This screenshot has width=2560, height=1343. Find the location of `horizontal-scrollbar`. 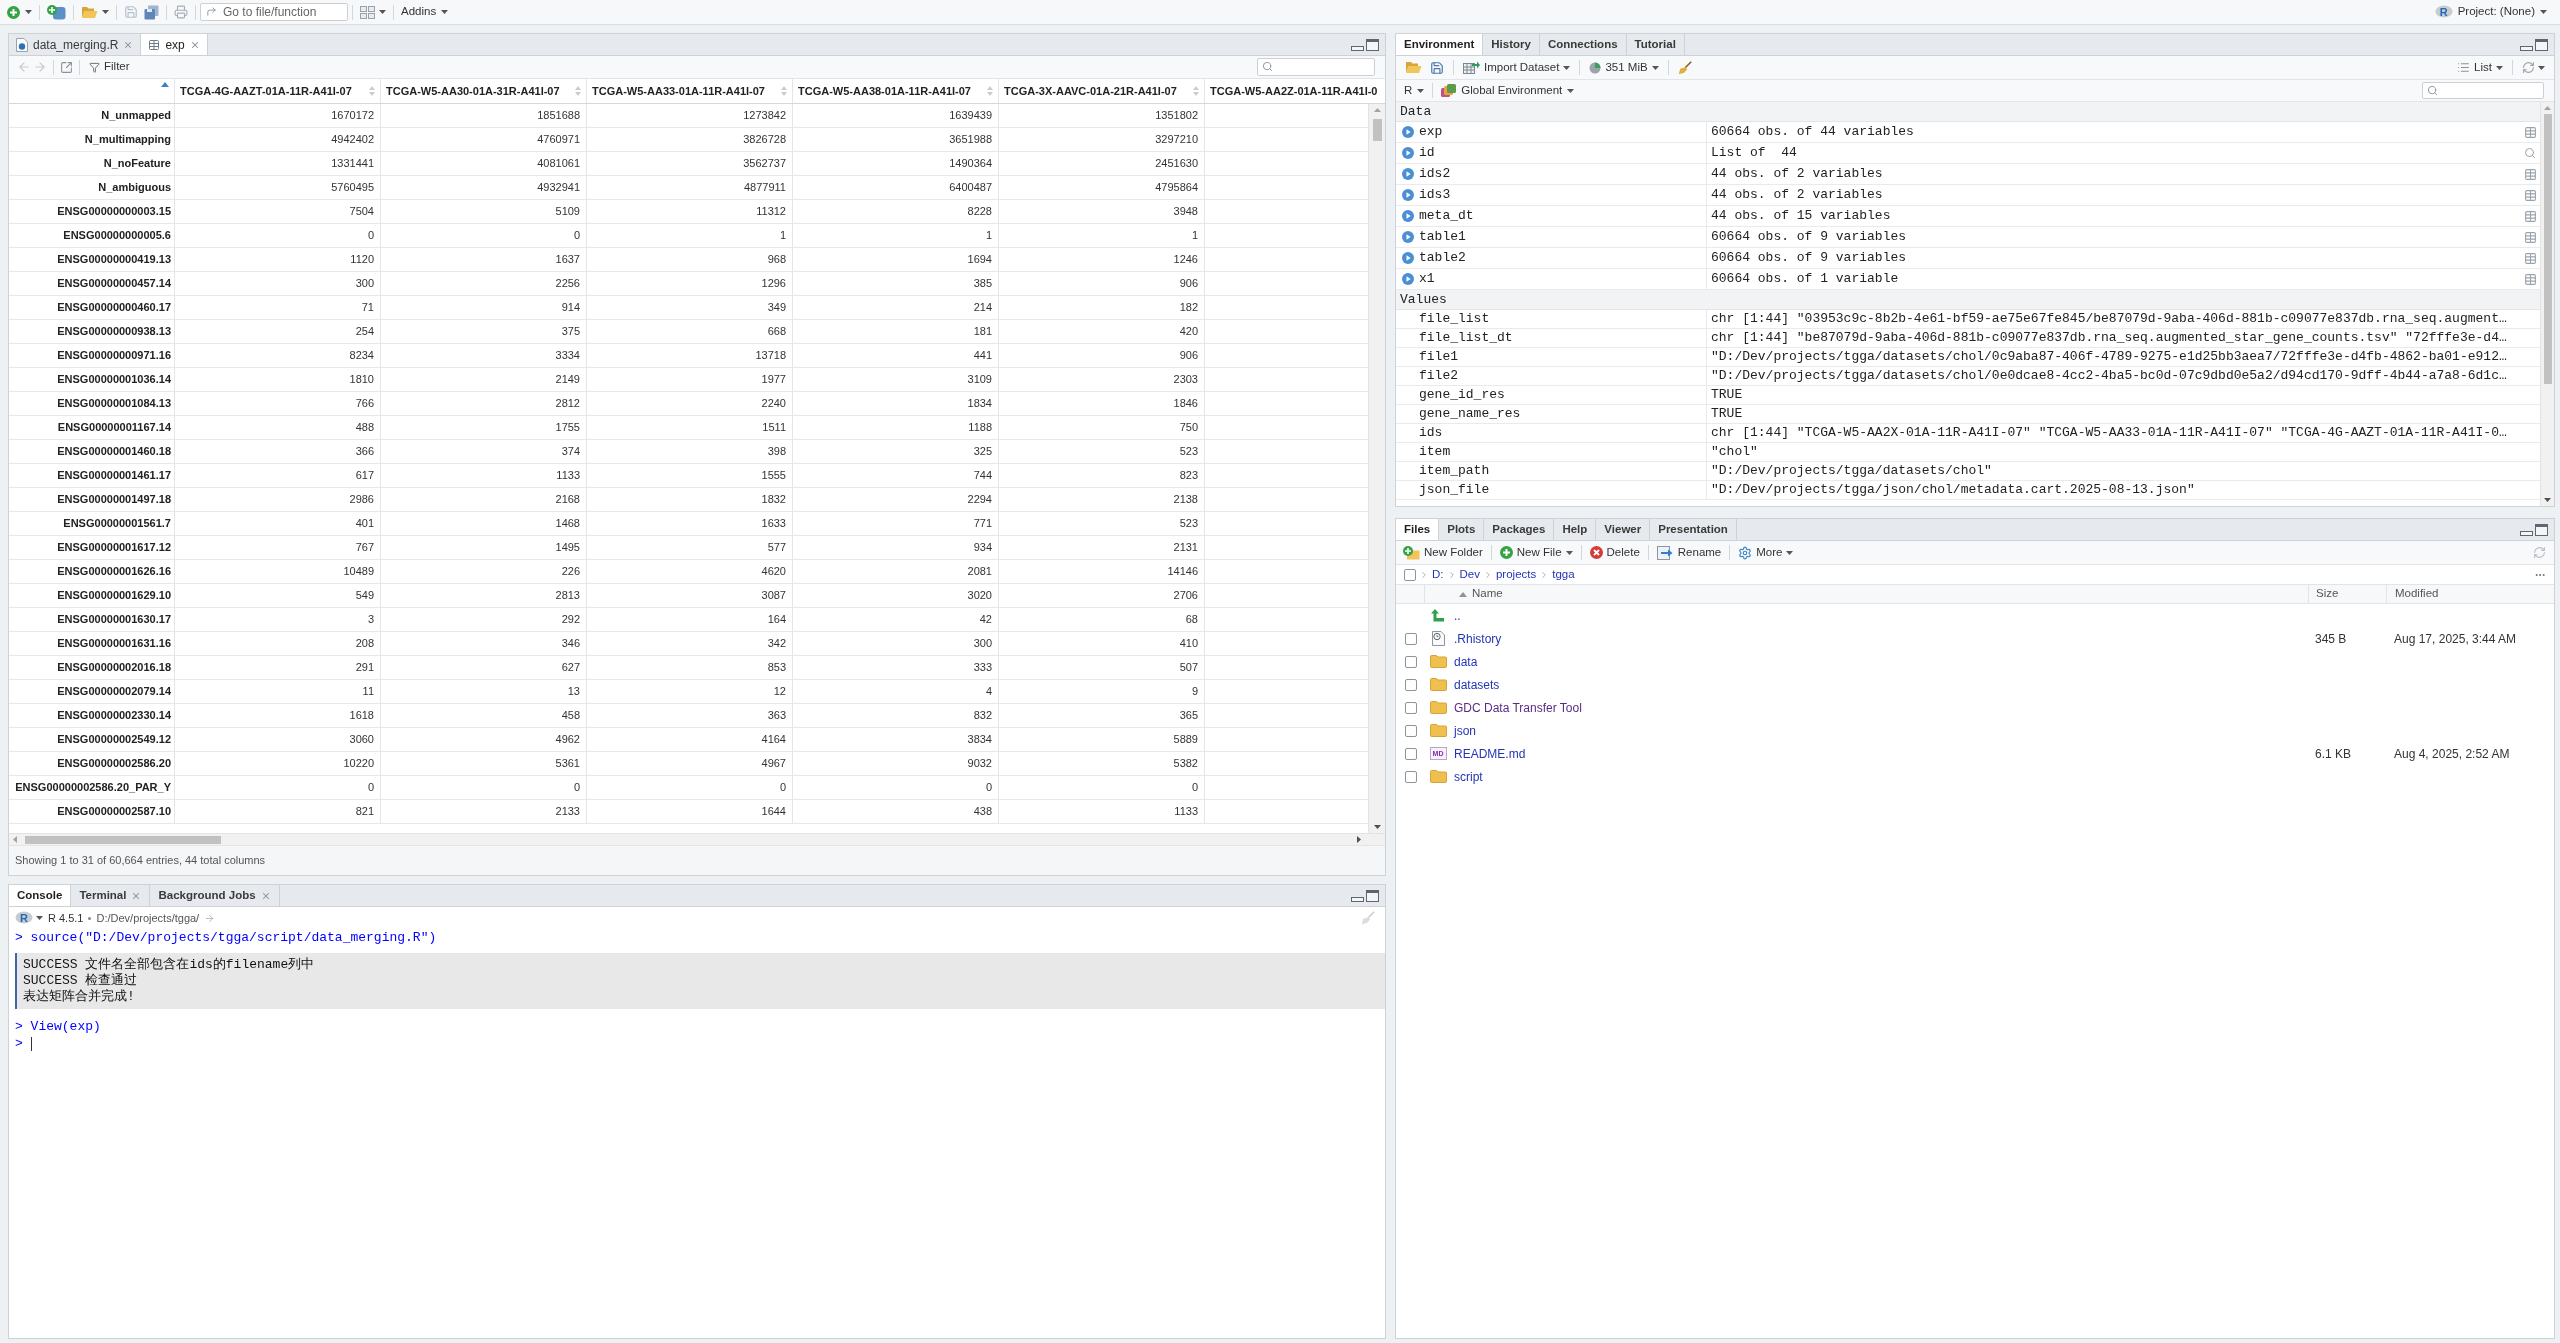

horizontal-scrollbar is located at coordinates (697, 839).